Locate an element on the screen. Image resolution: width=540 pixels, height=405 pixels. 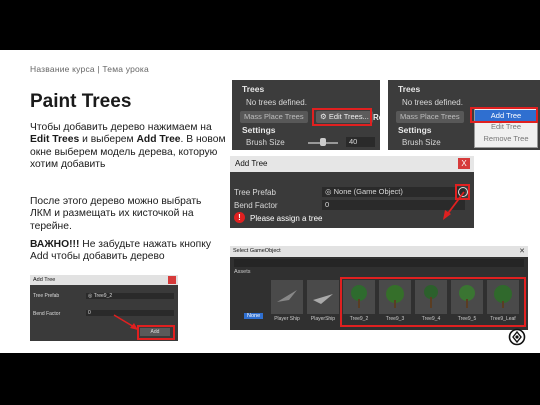
brush-size-field: 40 is located at coordinates (360, 142).